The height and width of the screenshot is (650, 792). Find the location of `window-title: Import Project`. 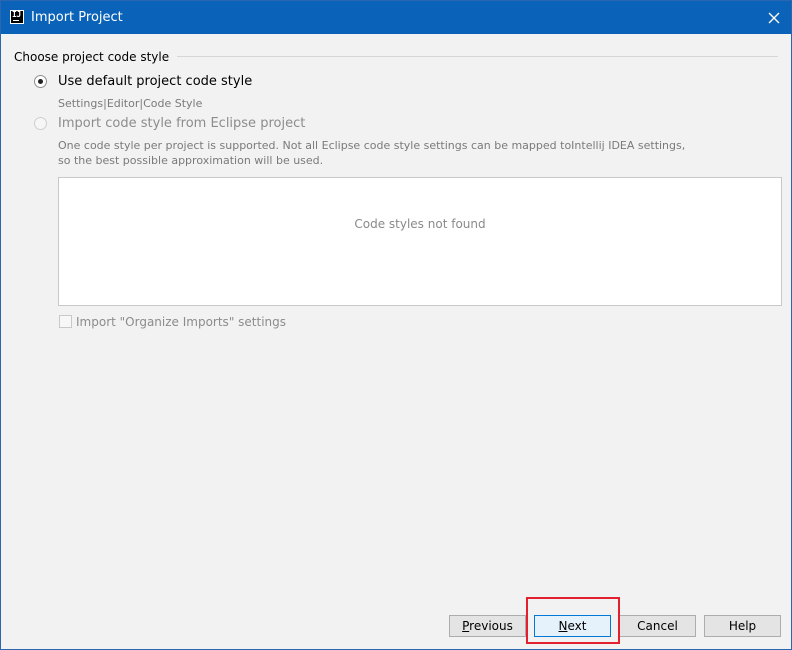

window-title: Import Project is located at coordinates (77, 17).